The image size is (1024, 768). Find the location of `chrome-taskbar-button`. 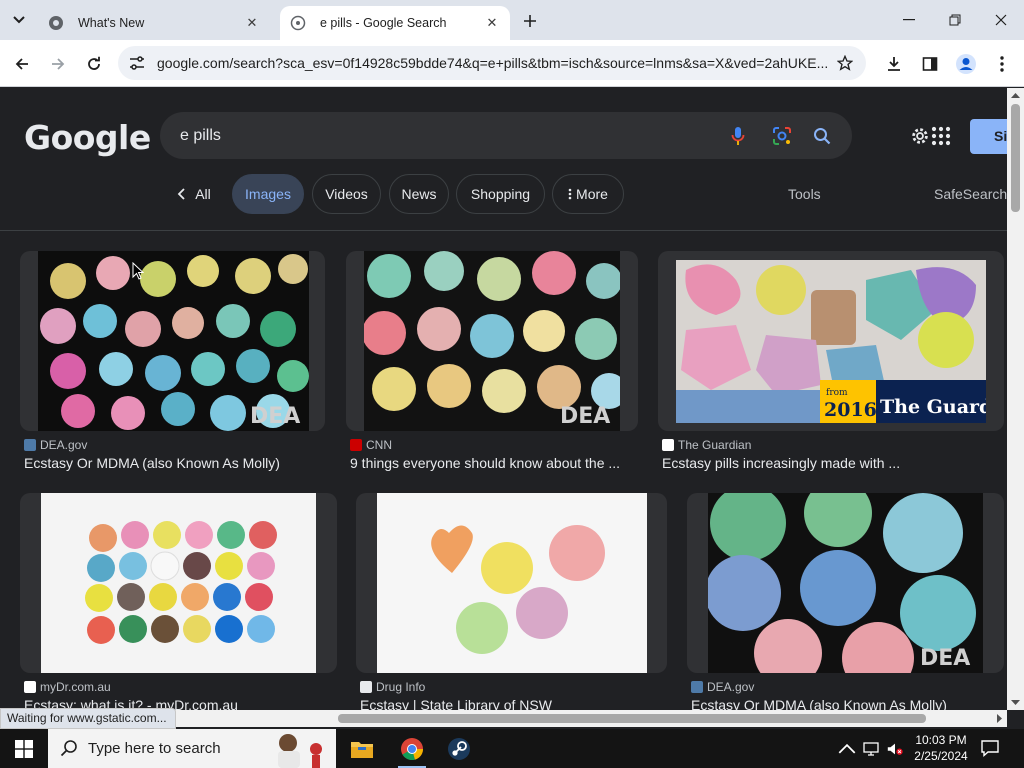

chrome-taskbar-button is located at coordinates (412, 748).